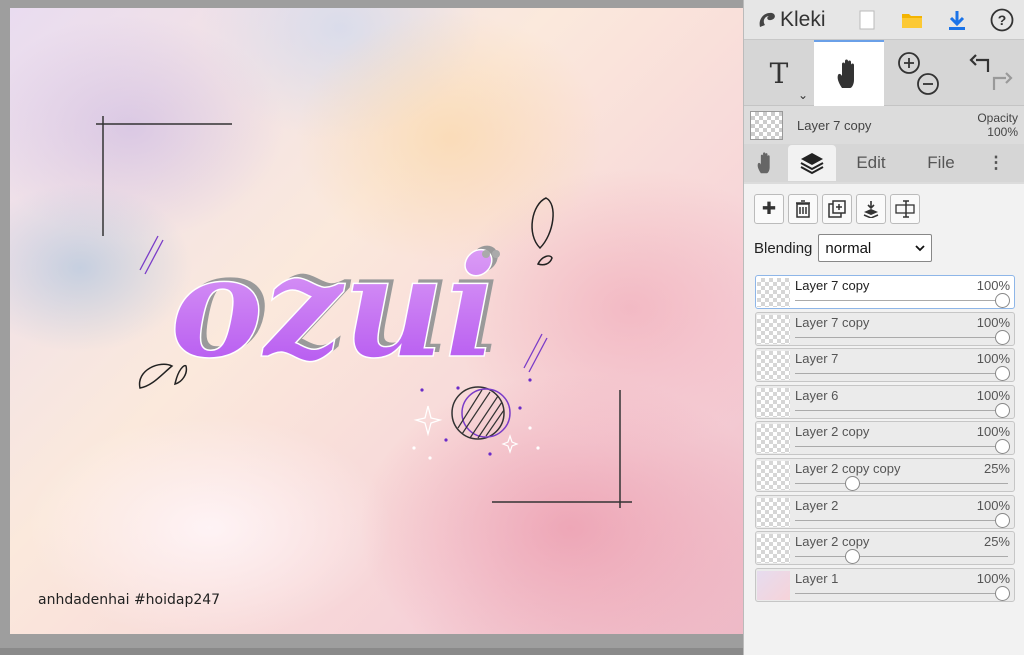 Image resolution: width=1024 pixels, height=655 pixels. What do you see at coordinates (336, 306) in the screenshot?
I see `lettering: ozui ozui` at bounding box center [336, 306].